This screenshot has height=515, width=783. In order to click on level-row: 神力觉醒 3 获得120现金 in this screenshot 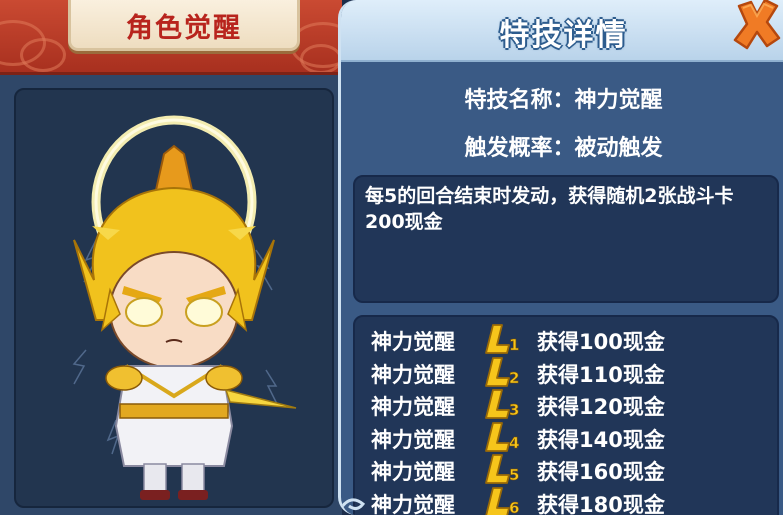, I will do `click(566, 404)`.